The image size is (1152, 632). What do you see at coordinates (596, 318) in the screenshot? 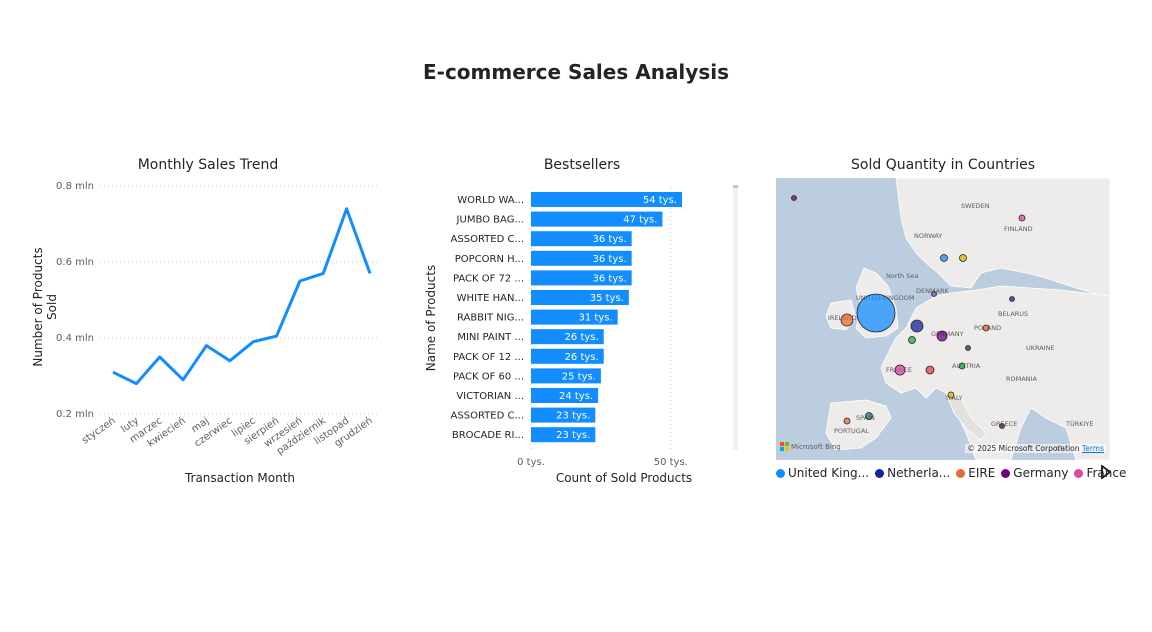
I see `bar-data-label: 31 tys.` at bounding box center [596, 318].